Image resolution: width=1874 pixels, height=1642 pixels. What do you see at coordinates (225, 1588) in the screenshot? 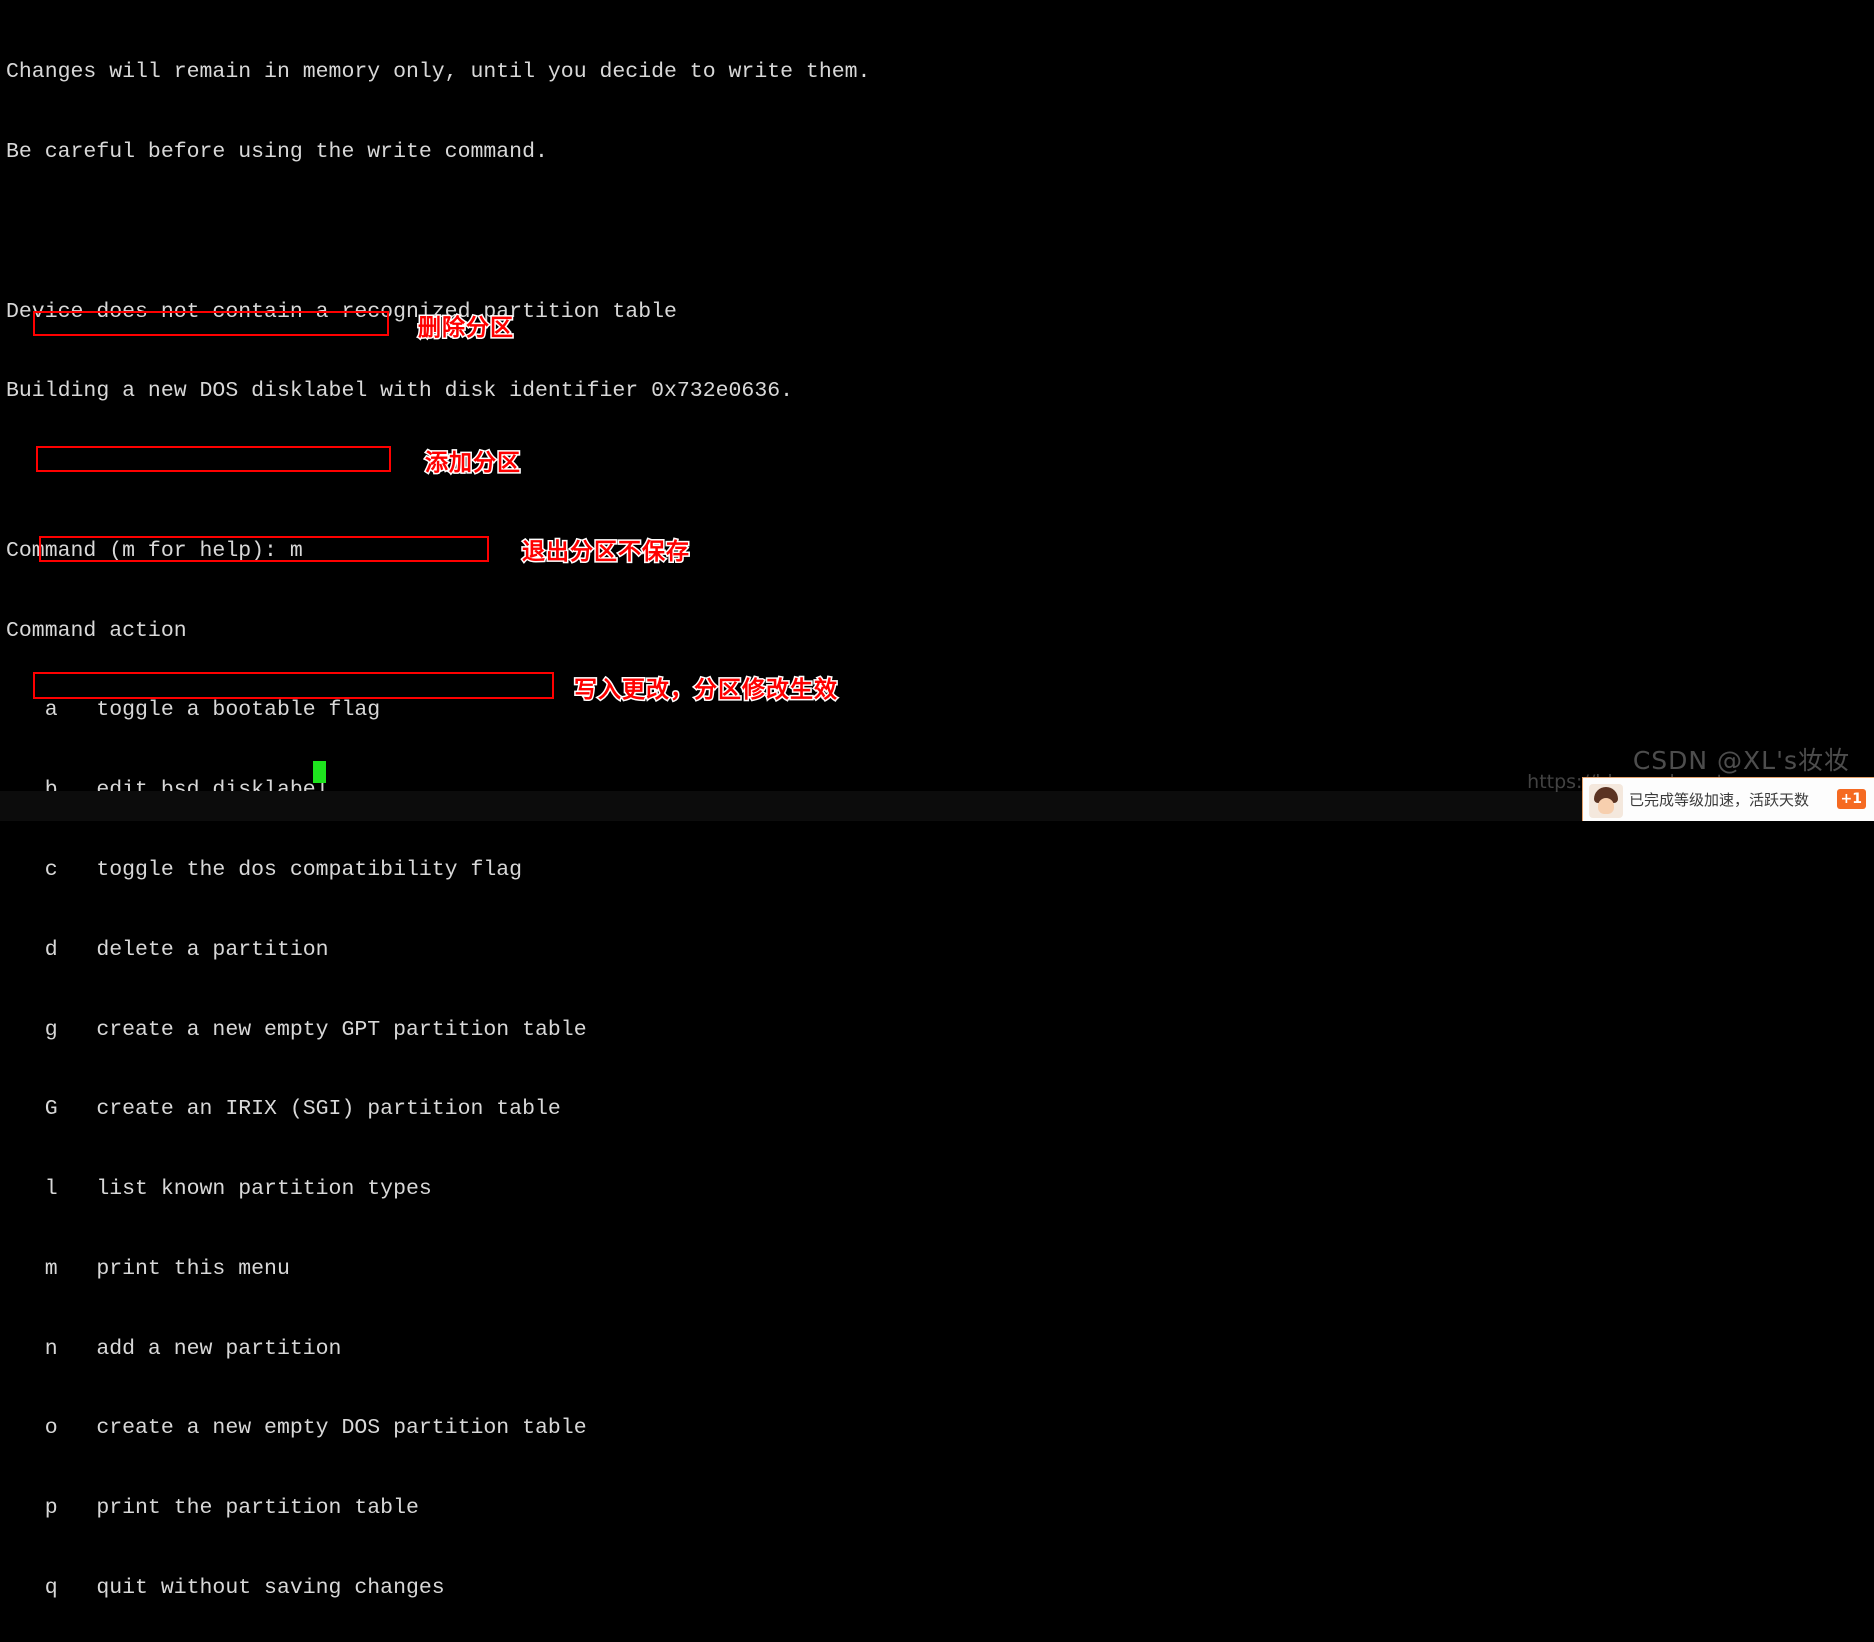
I see `menu-item-q: q quit without saving changes` at bounding box center [225, 1588].